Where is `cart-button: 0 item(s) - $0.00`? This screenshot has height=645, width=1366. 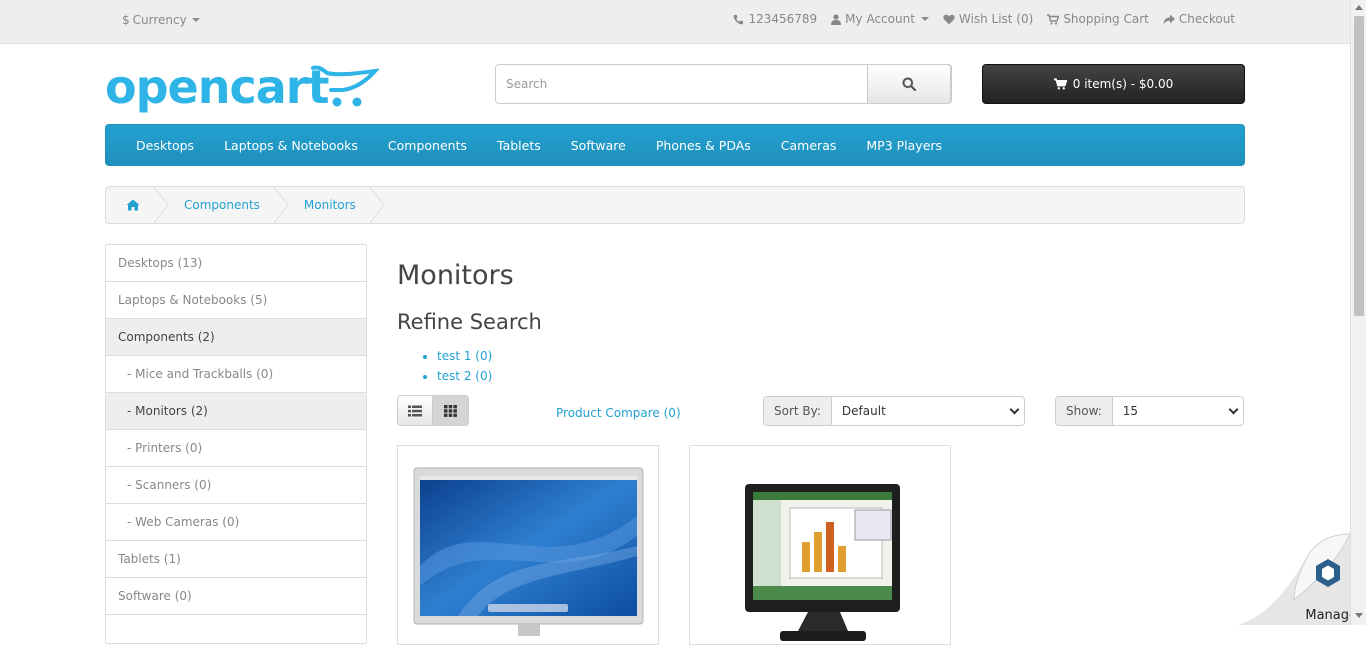
cart-button: 0 item(s) - $0.00 is located at coordinates (1113, 84).